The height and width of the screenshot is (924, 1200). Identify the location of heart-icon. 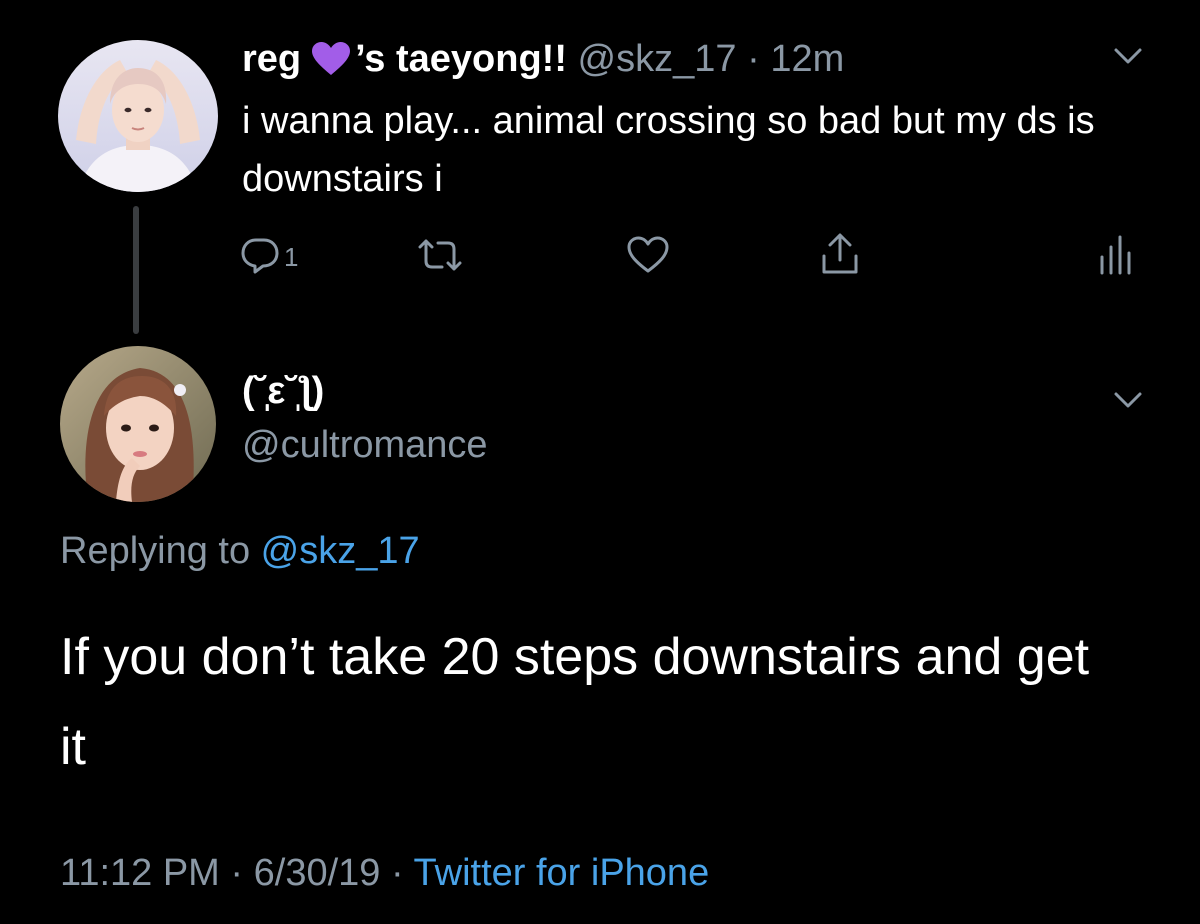
(648, 257).